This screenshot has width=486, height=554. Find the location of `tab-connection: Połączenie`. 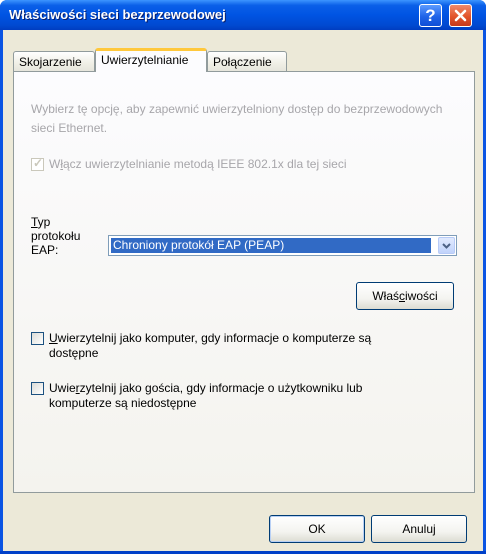

tab-connection: Połączenie is located at coordinates (247, 61).